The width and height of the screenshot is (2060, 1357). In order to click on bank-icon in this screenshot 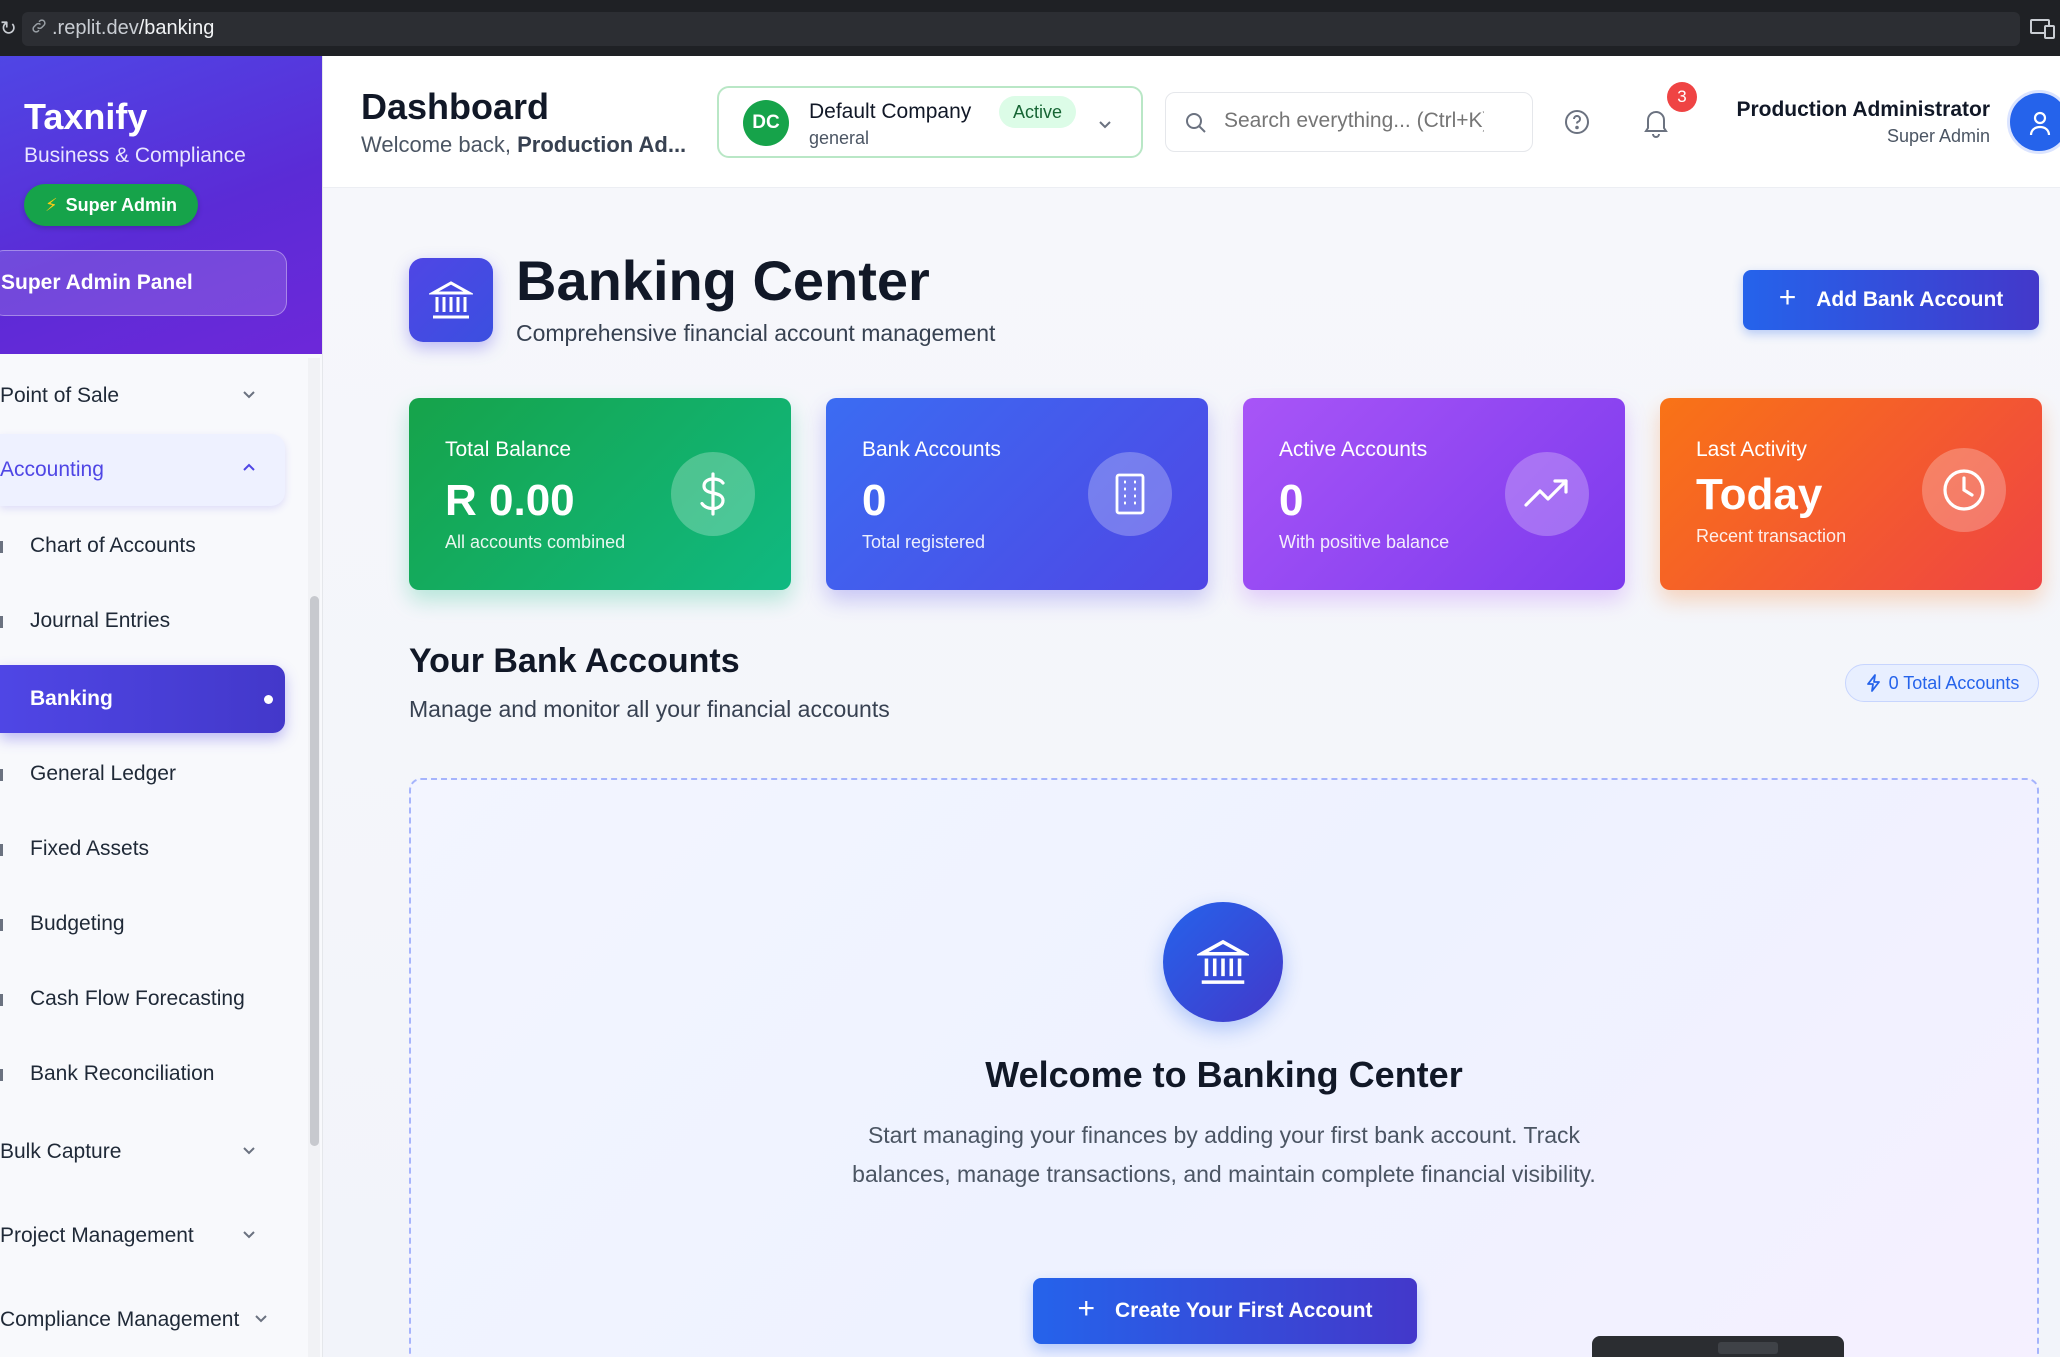, I will do `click(1223, 962)`.